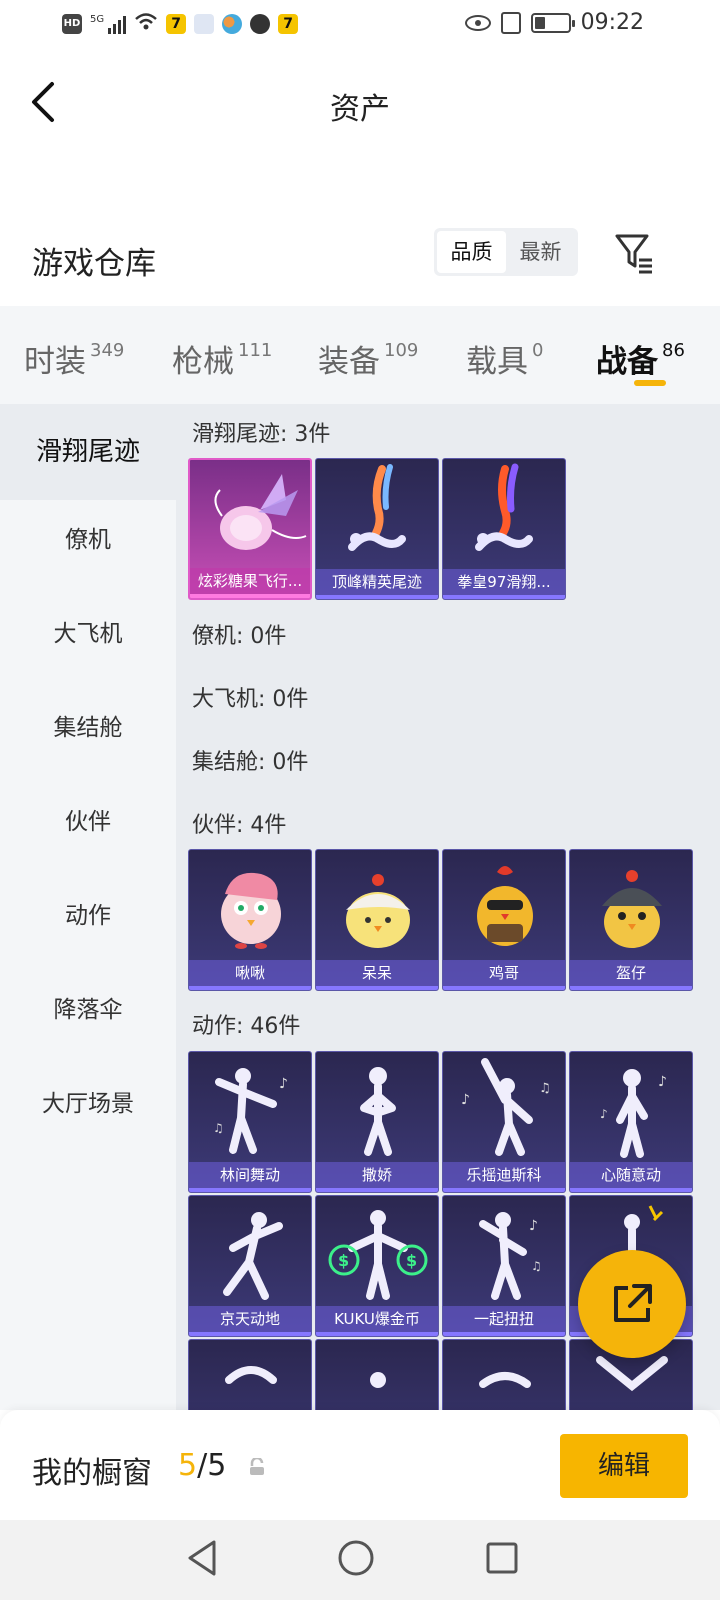 This screenshot has width=720, height=1600. What do you see at coordinates (88, 822) in the screenshot?
I see `sidebar-item-partner: 伙伴` at bounding box center [88, 822].